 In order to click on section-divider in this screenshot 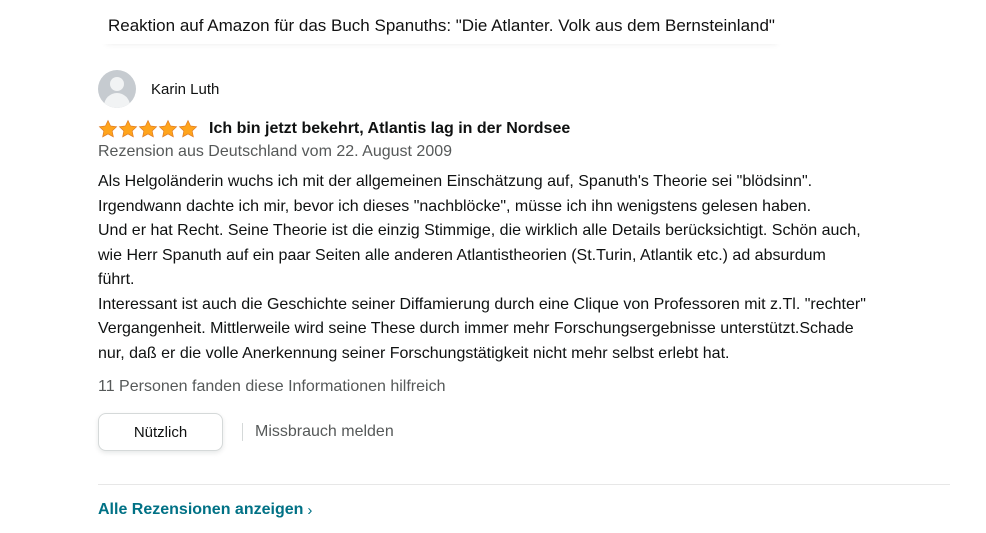, I will do `click(524, 484)`.